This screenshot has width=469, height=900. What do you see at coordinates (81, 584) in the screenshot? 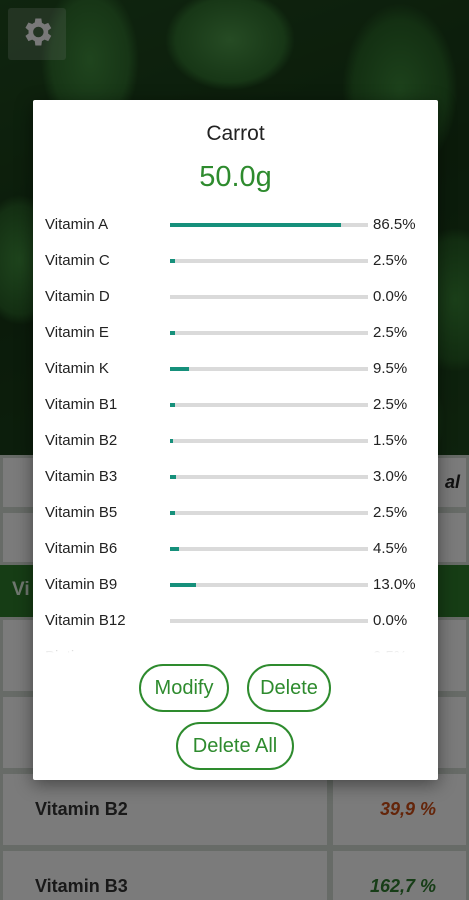
I see `vitamin-name: Vitamin B9` at bounding box center [81, 584].